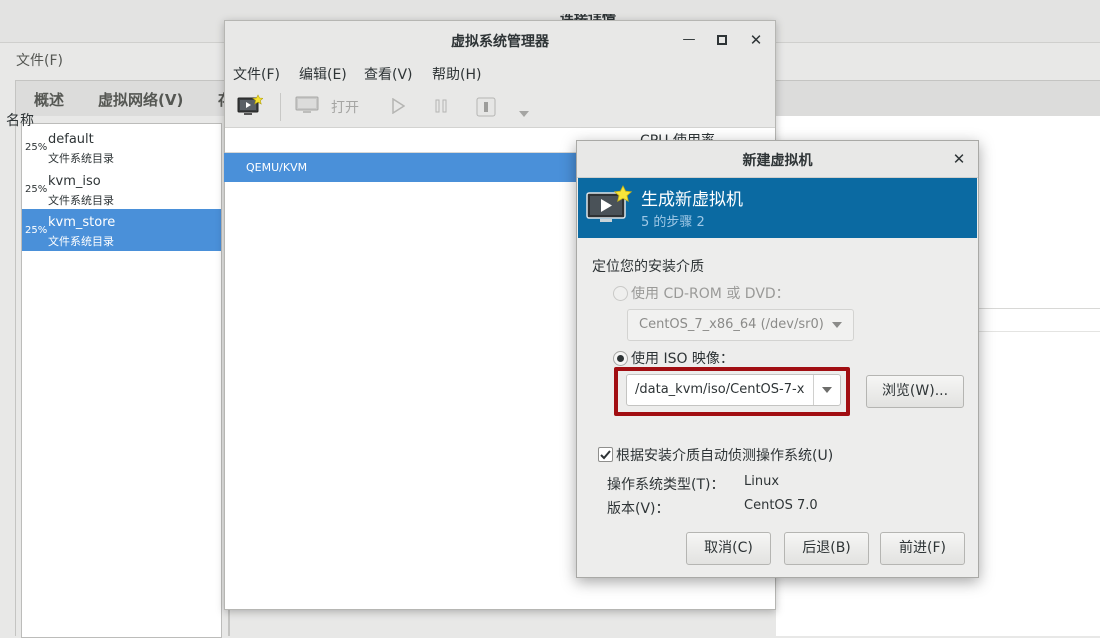  Describe the element at coordinates (728, 548) in the screenshot. I see `cancel-button: 取消(C)` at that location.